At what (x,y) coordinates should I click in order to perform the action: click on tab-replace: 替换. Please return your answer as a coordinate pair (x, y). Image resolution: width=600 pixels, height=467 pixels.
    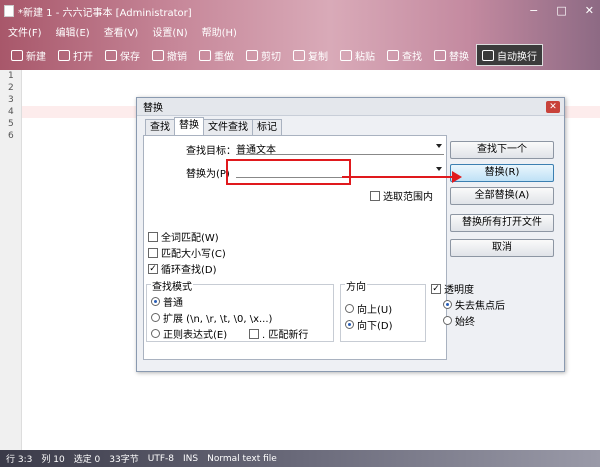
    Looking at the image, I should click on (189, 126).